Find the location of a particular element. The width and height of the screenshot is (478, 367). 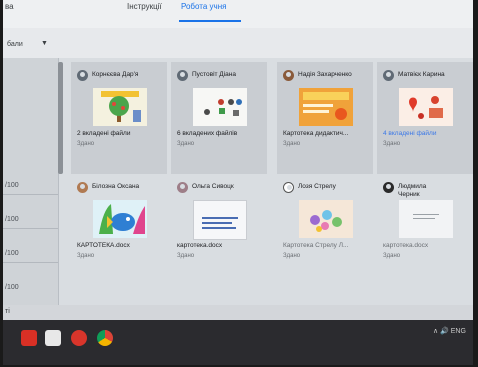

tab-instructions: Інструкції is located at coordinates (144, 6).